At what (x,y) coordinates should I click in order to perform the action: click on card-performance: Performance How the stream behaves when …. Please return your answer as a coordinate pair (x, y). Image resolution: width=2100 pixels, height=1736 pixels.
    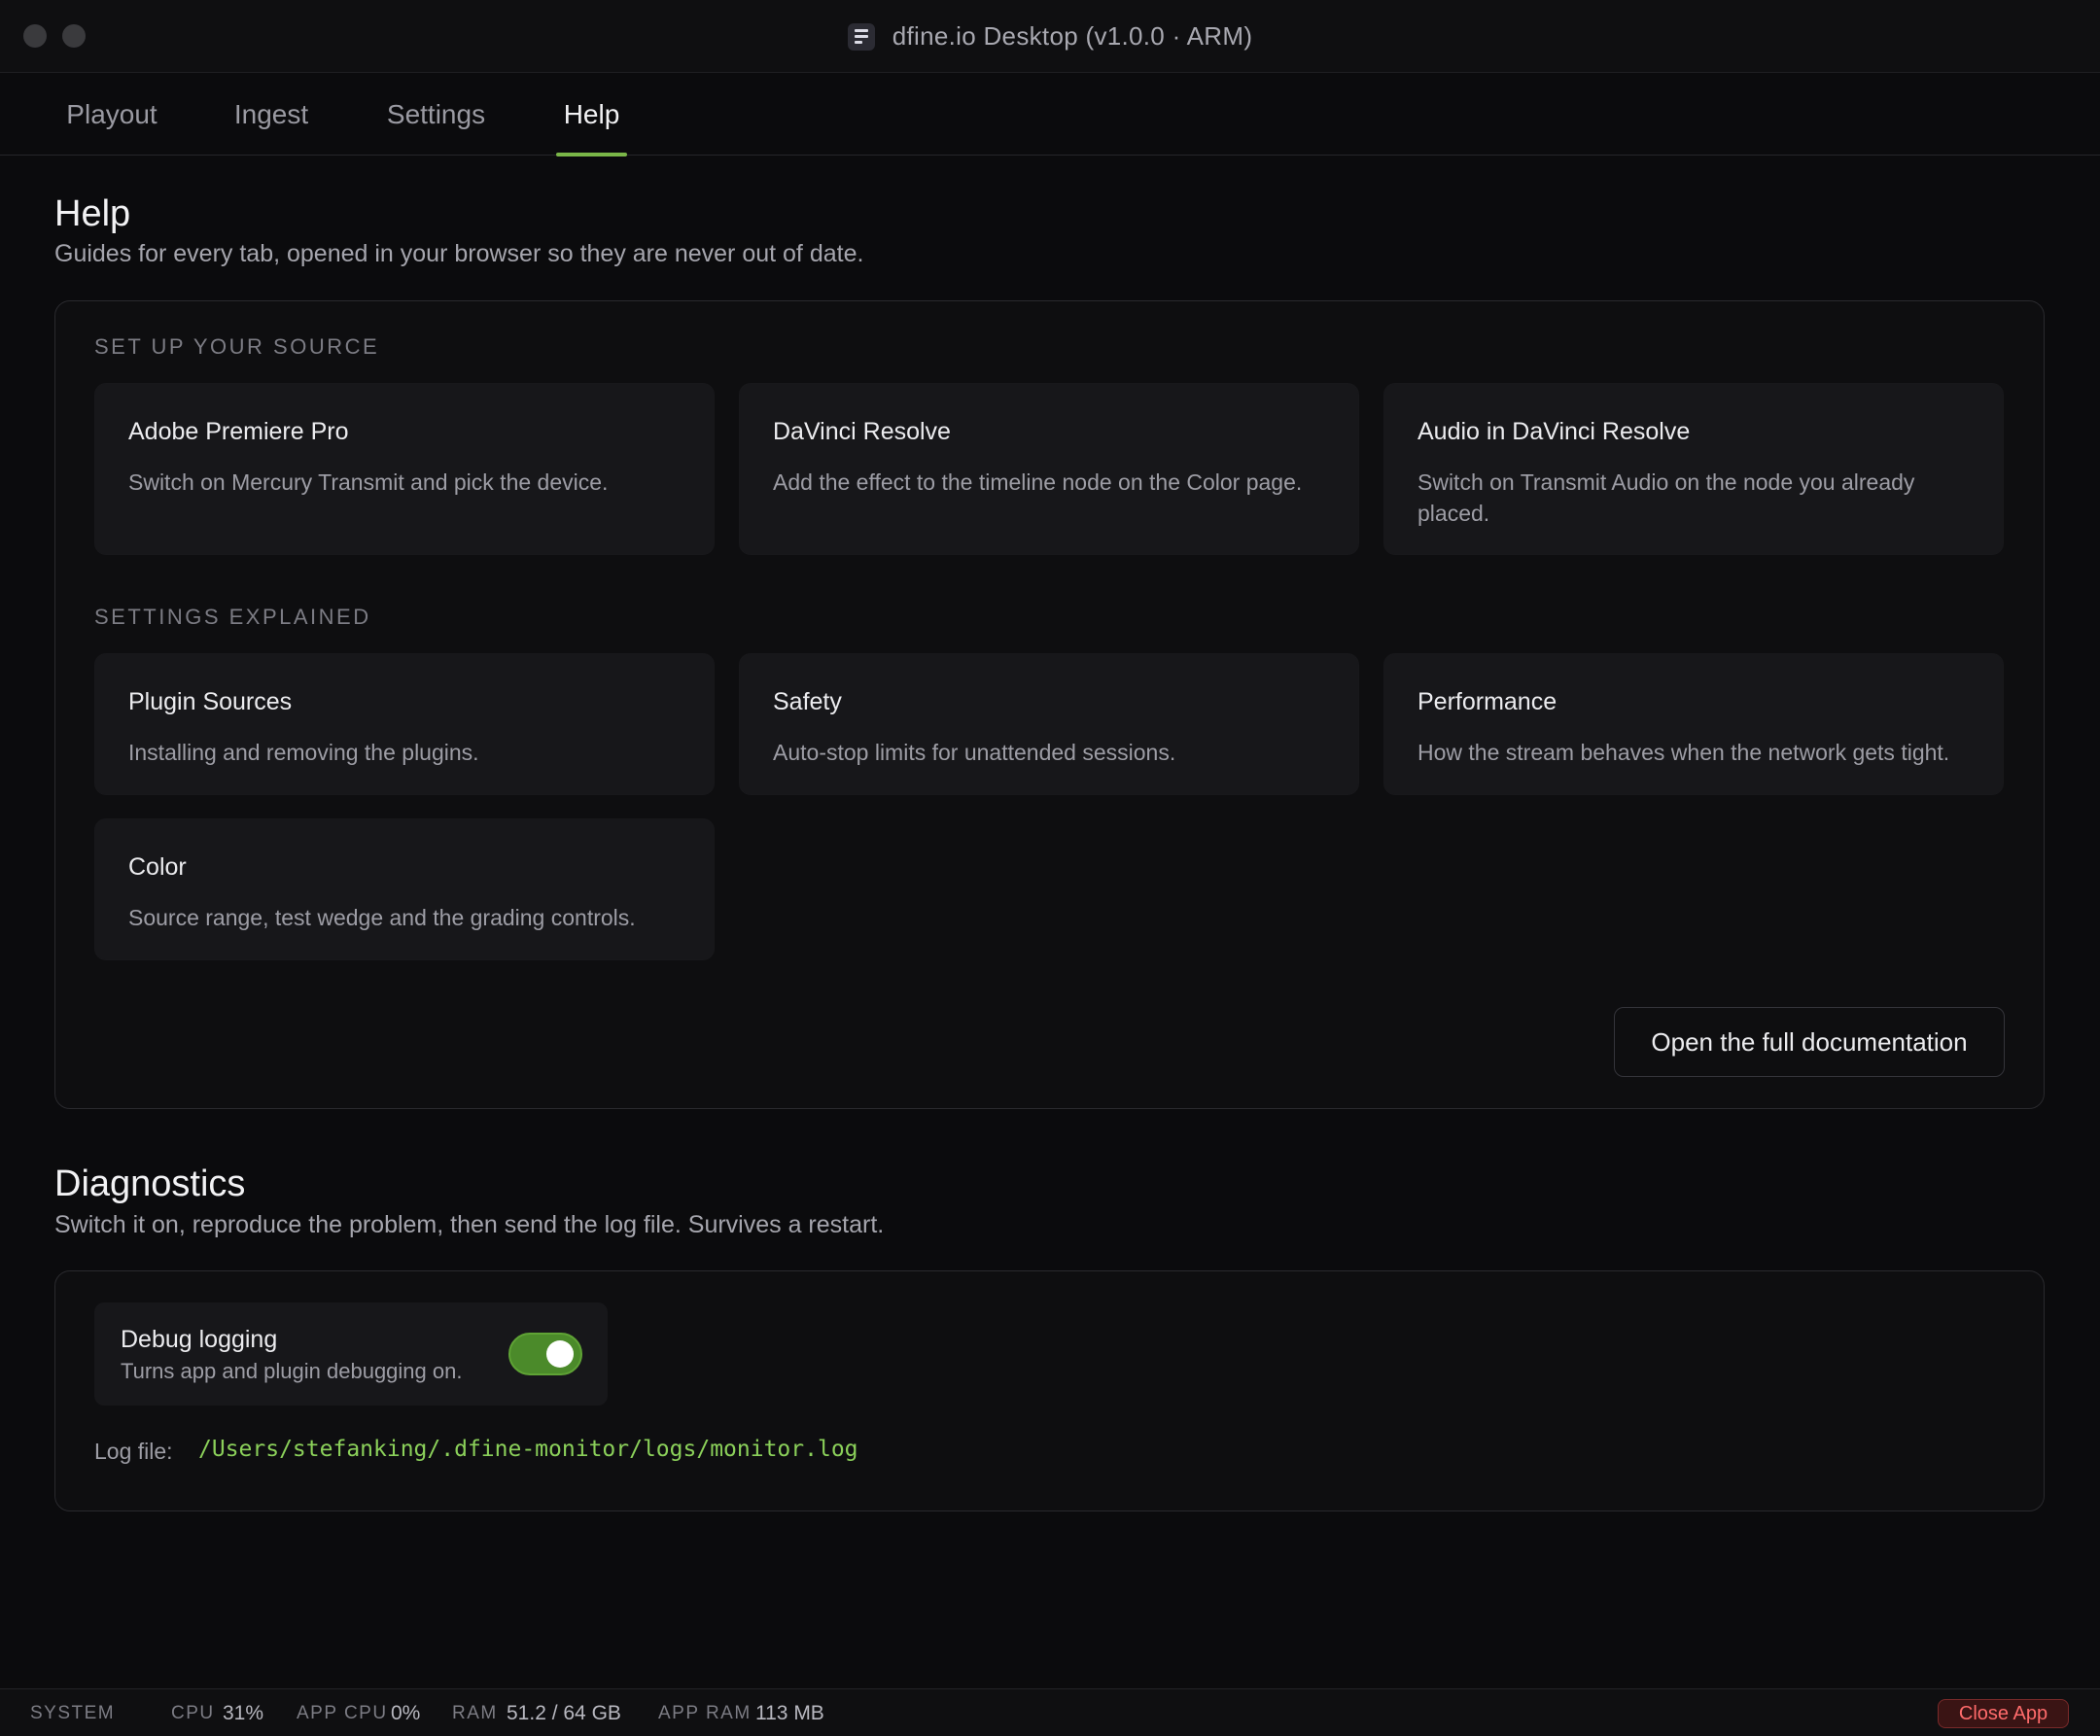
    Looking at the image, I should click on (1693, 724).